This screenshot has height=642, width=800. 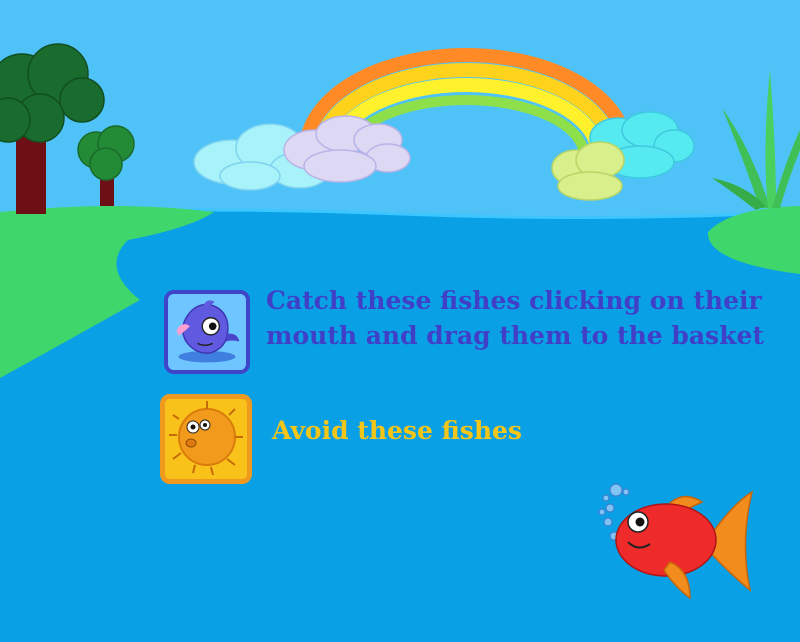 I want to click on avoid-instruction: Avoid these fishes, so click(x=397, y=430).